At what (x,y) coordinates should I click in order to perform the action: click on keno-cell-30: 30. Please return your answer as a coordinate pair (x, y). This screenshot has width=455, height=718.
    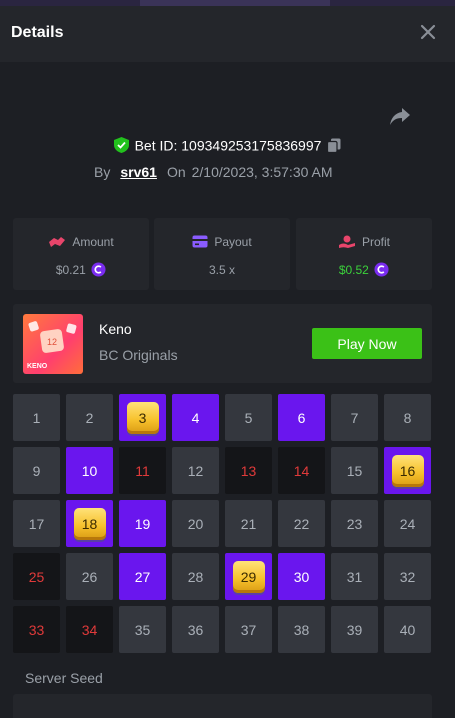
    Looking at the image, I should click on (301, 576).